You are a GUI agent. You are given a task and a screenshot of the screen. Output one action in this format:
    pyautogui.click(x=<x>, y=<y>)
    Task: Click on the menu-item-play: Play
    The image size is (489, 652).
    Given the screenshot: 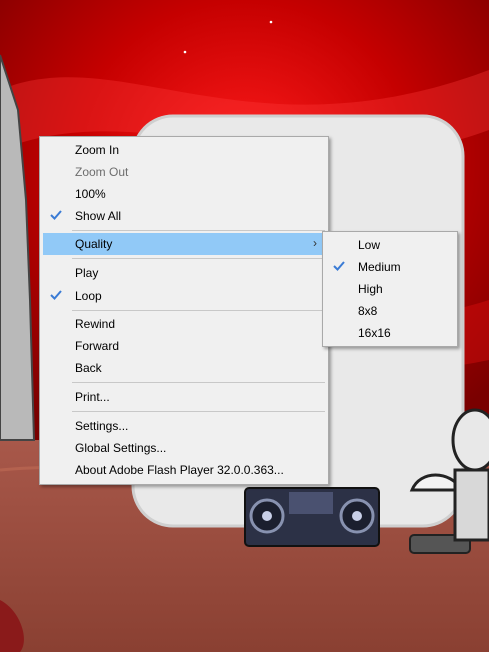 What is the action you would take?
    pyautogui.click(x=184, y=273)
    